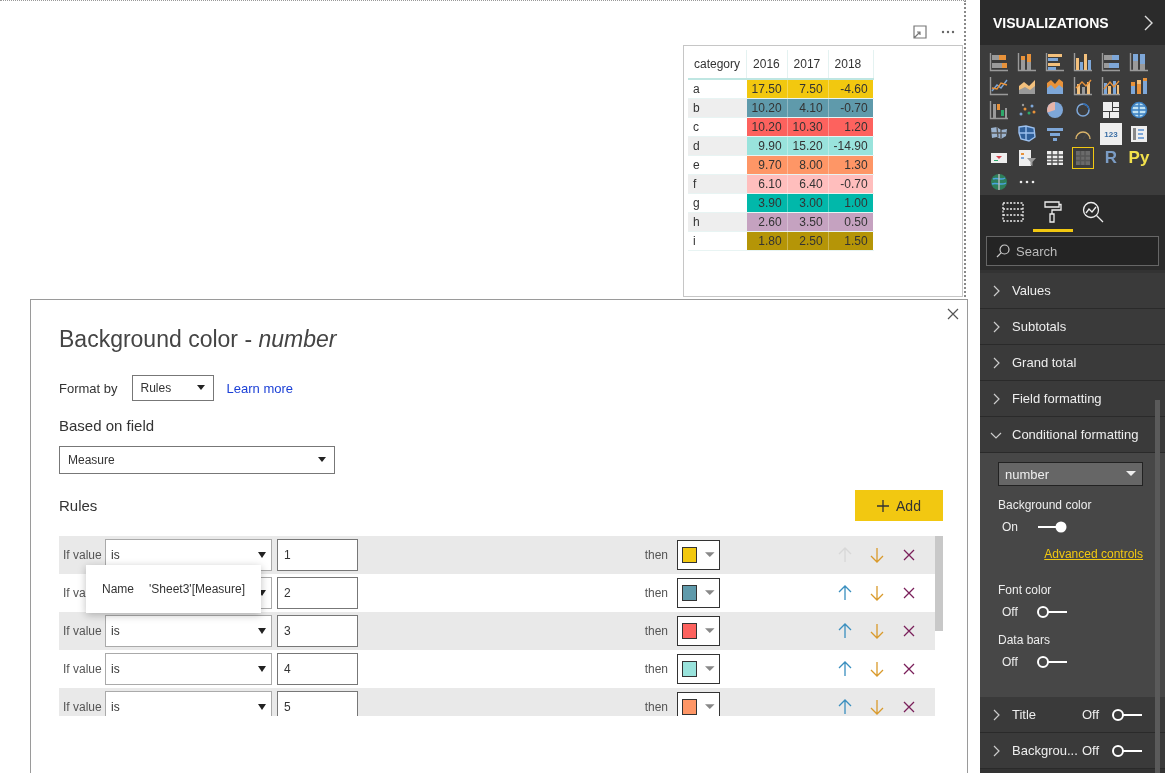 This screenshot has height=773, width=1165. Describe the element at coordinates (317, 703) in the screenshot. I see `value-input: 5` at that location.